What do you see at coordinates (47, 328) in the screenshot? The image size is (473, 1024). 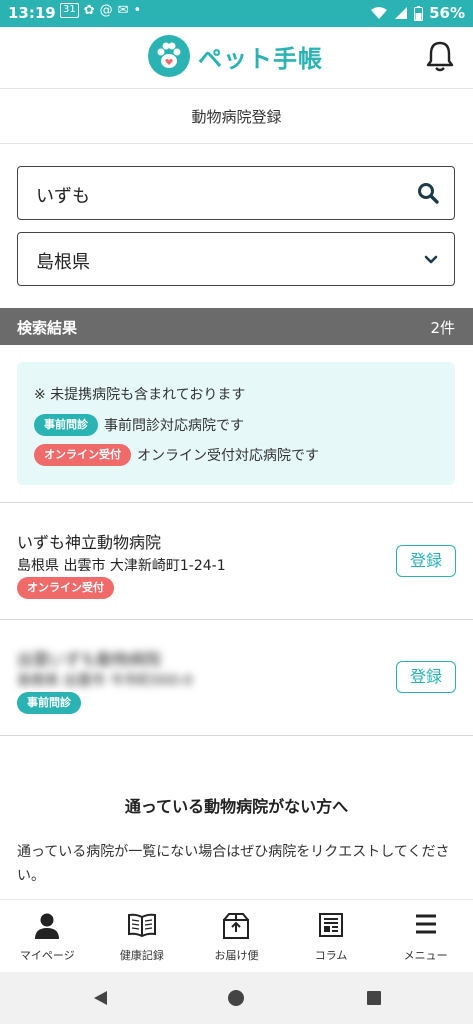 I see `results-label: 検索結果` at bounding box center [47, 328].